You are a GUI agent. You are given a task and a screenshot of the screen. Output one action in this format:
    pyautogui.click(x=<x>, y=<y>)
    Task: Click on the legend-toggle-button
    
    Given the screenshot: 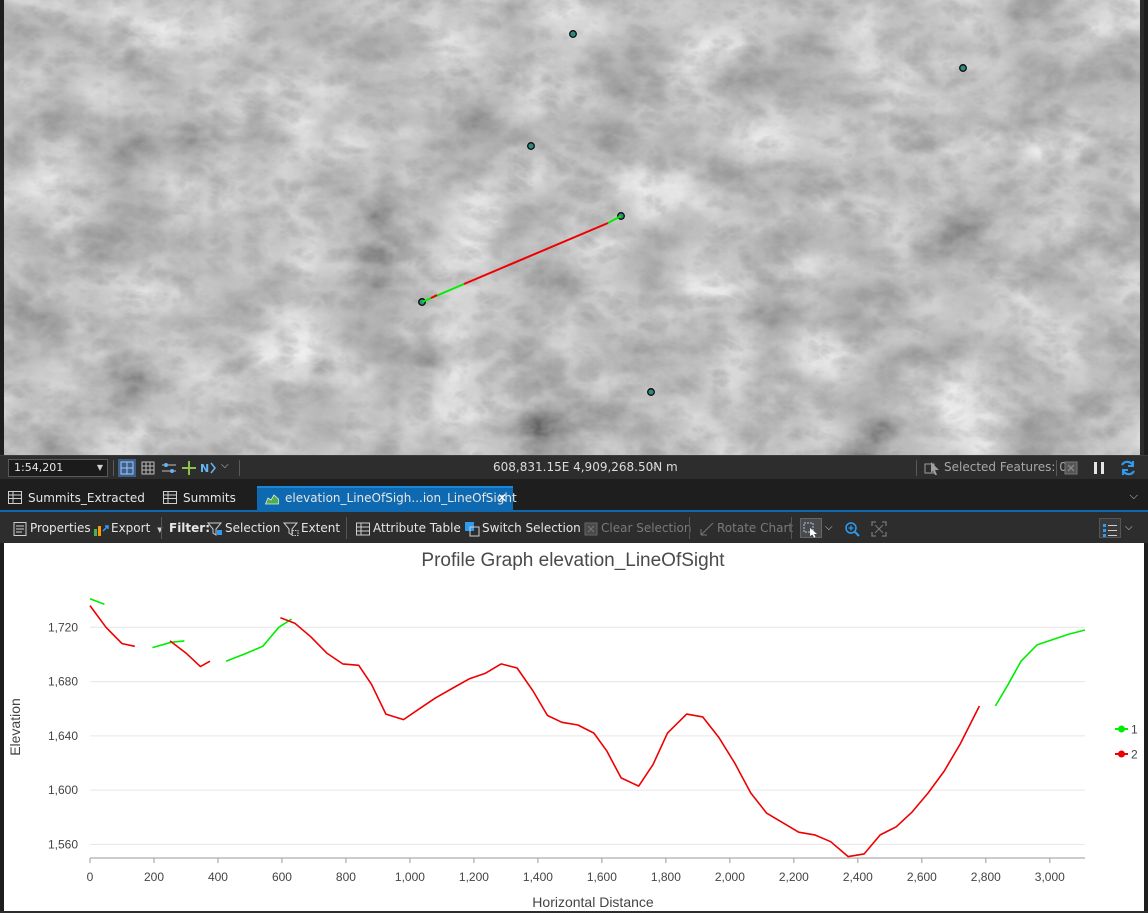 What is the action you would take?
    pyautogui.click(x=1110, y=528)
    